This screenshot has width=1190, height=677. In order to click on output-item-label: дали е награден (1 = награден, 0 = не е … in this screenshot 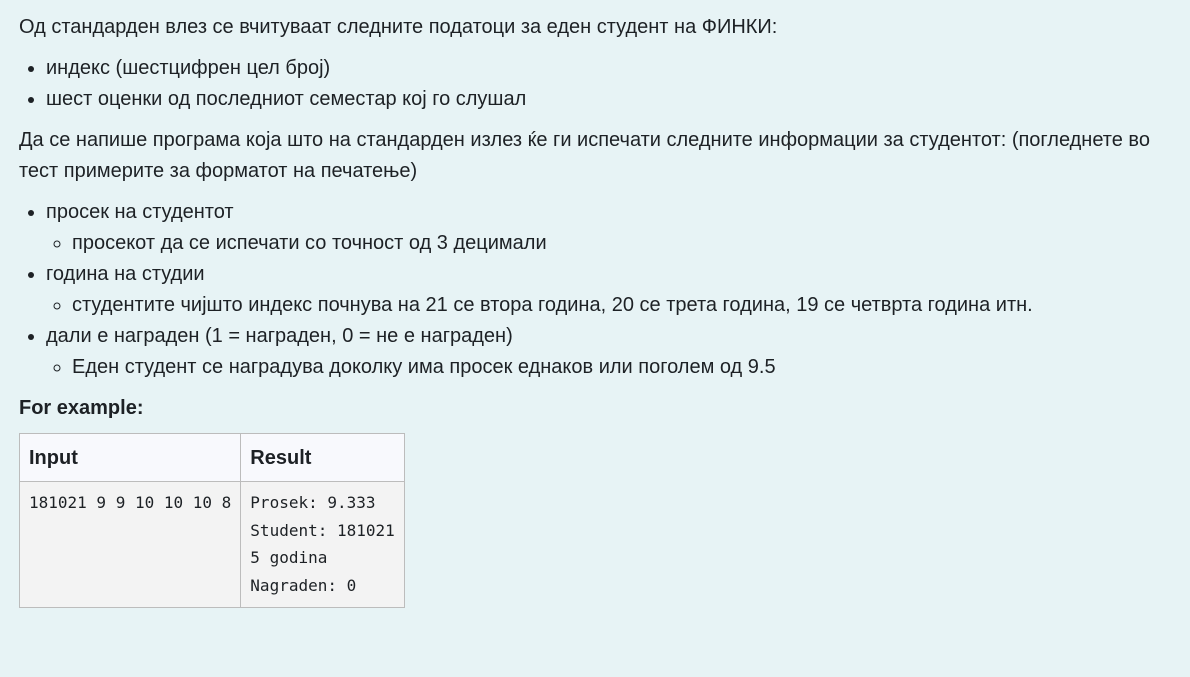, I will do `click(279, 336)`.